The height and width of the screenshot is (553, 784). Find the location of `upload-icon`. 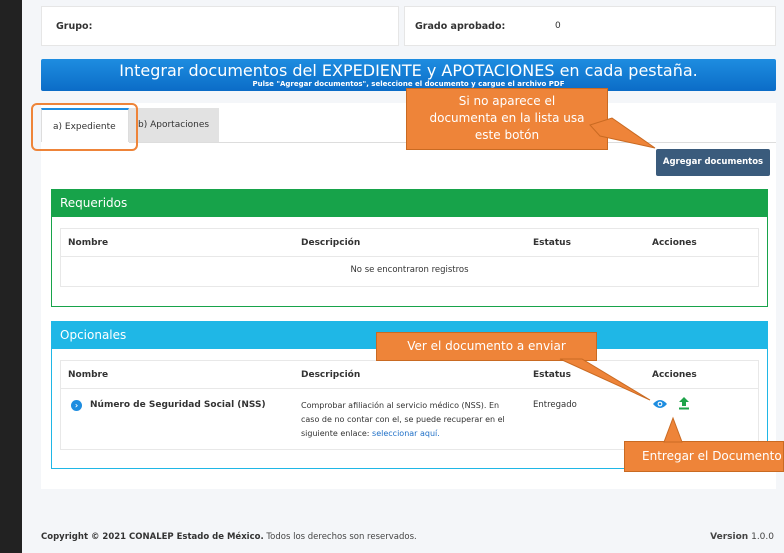

upload-icon is located at coordinates (684, 404).